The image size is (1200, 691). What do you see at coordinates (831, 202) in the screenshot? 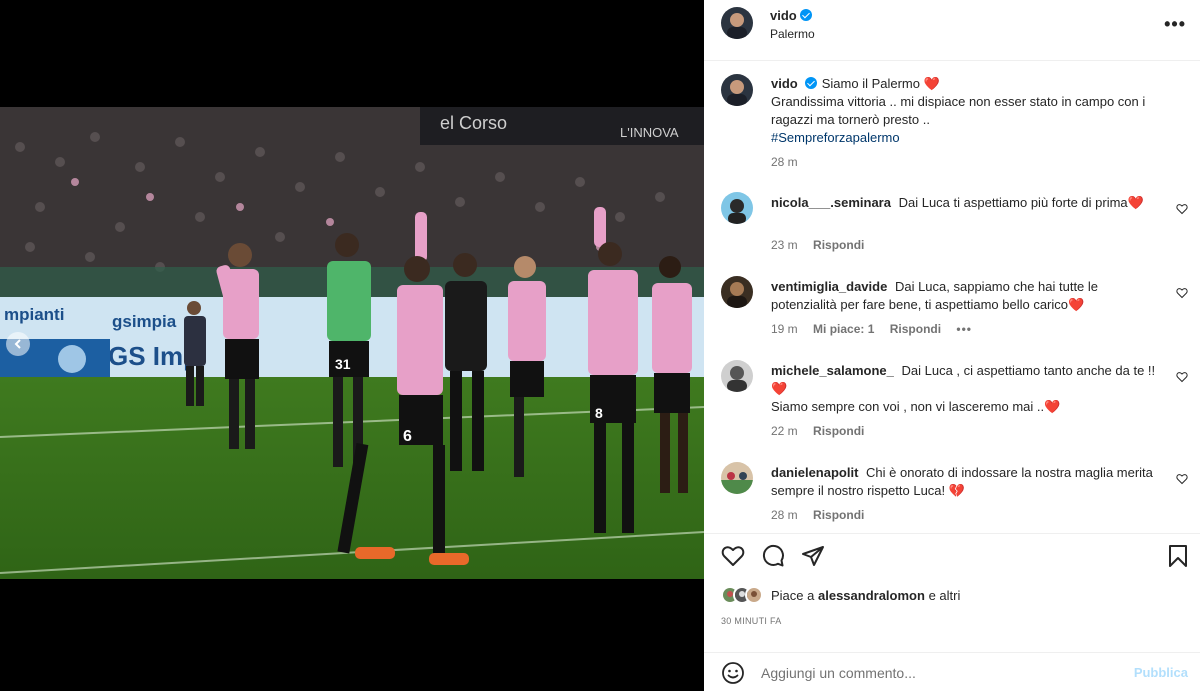
I see `comment-username: nicola___.seminara` at bounding box center [831, 202].